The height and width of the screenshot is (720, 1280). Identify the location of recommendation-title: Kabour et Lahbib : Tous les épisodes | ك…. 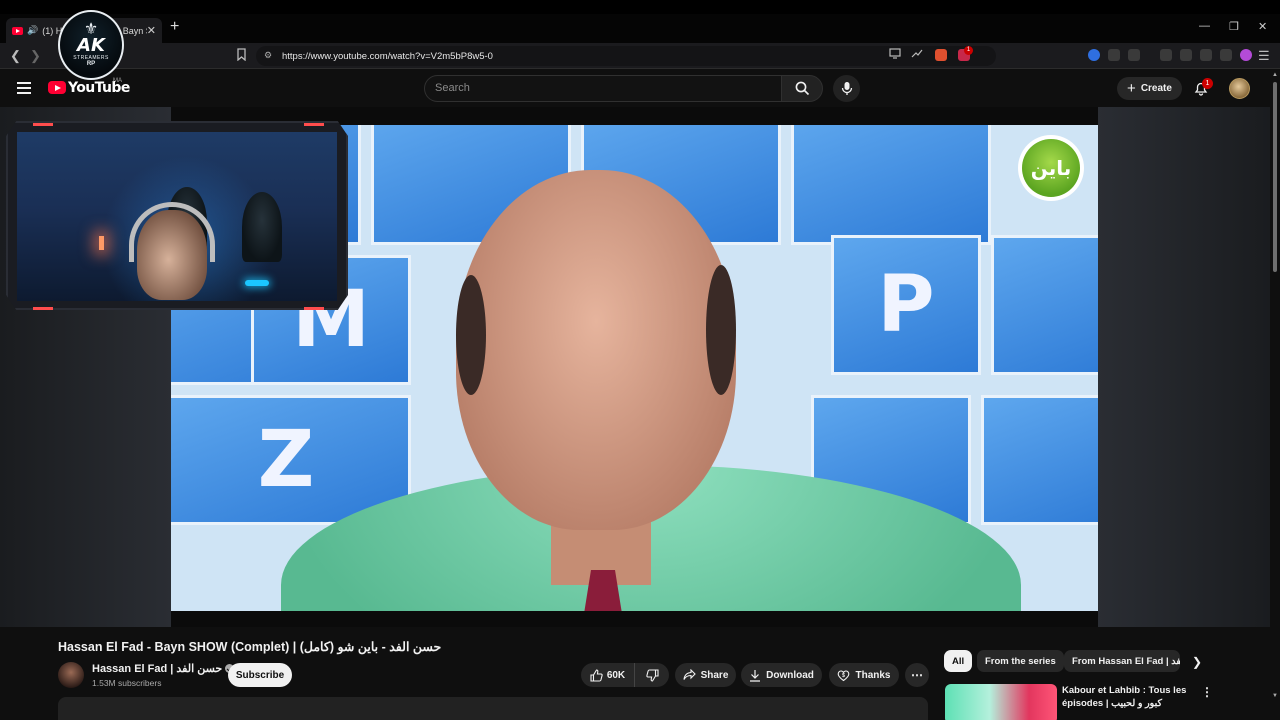
(1127, 697).